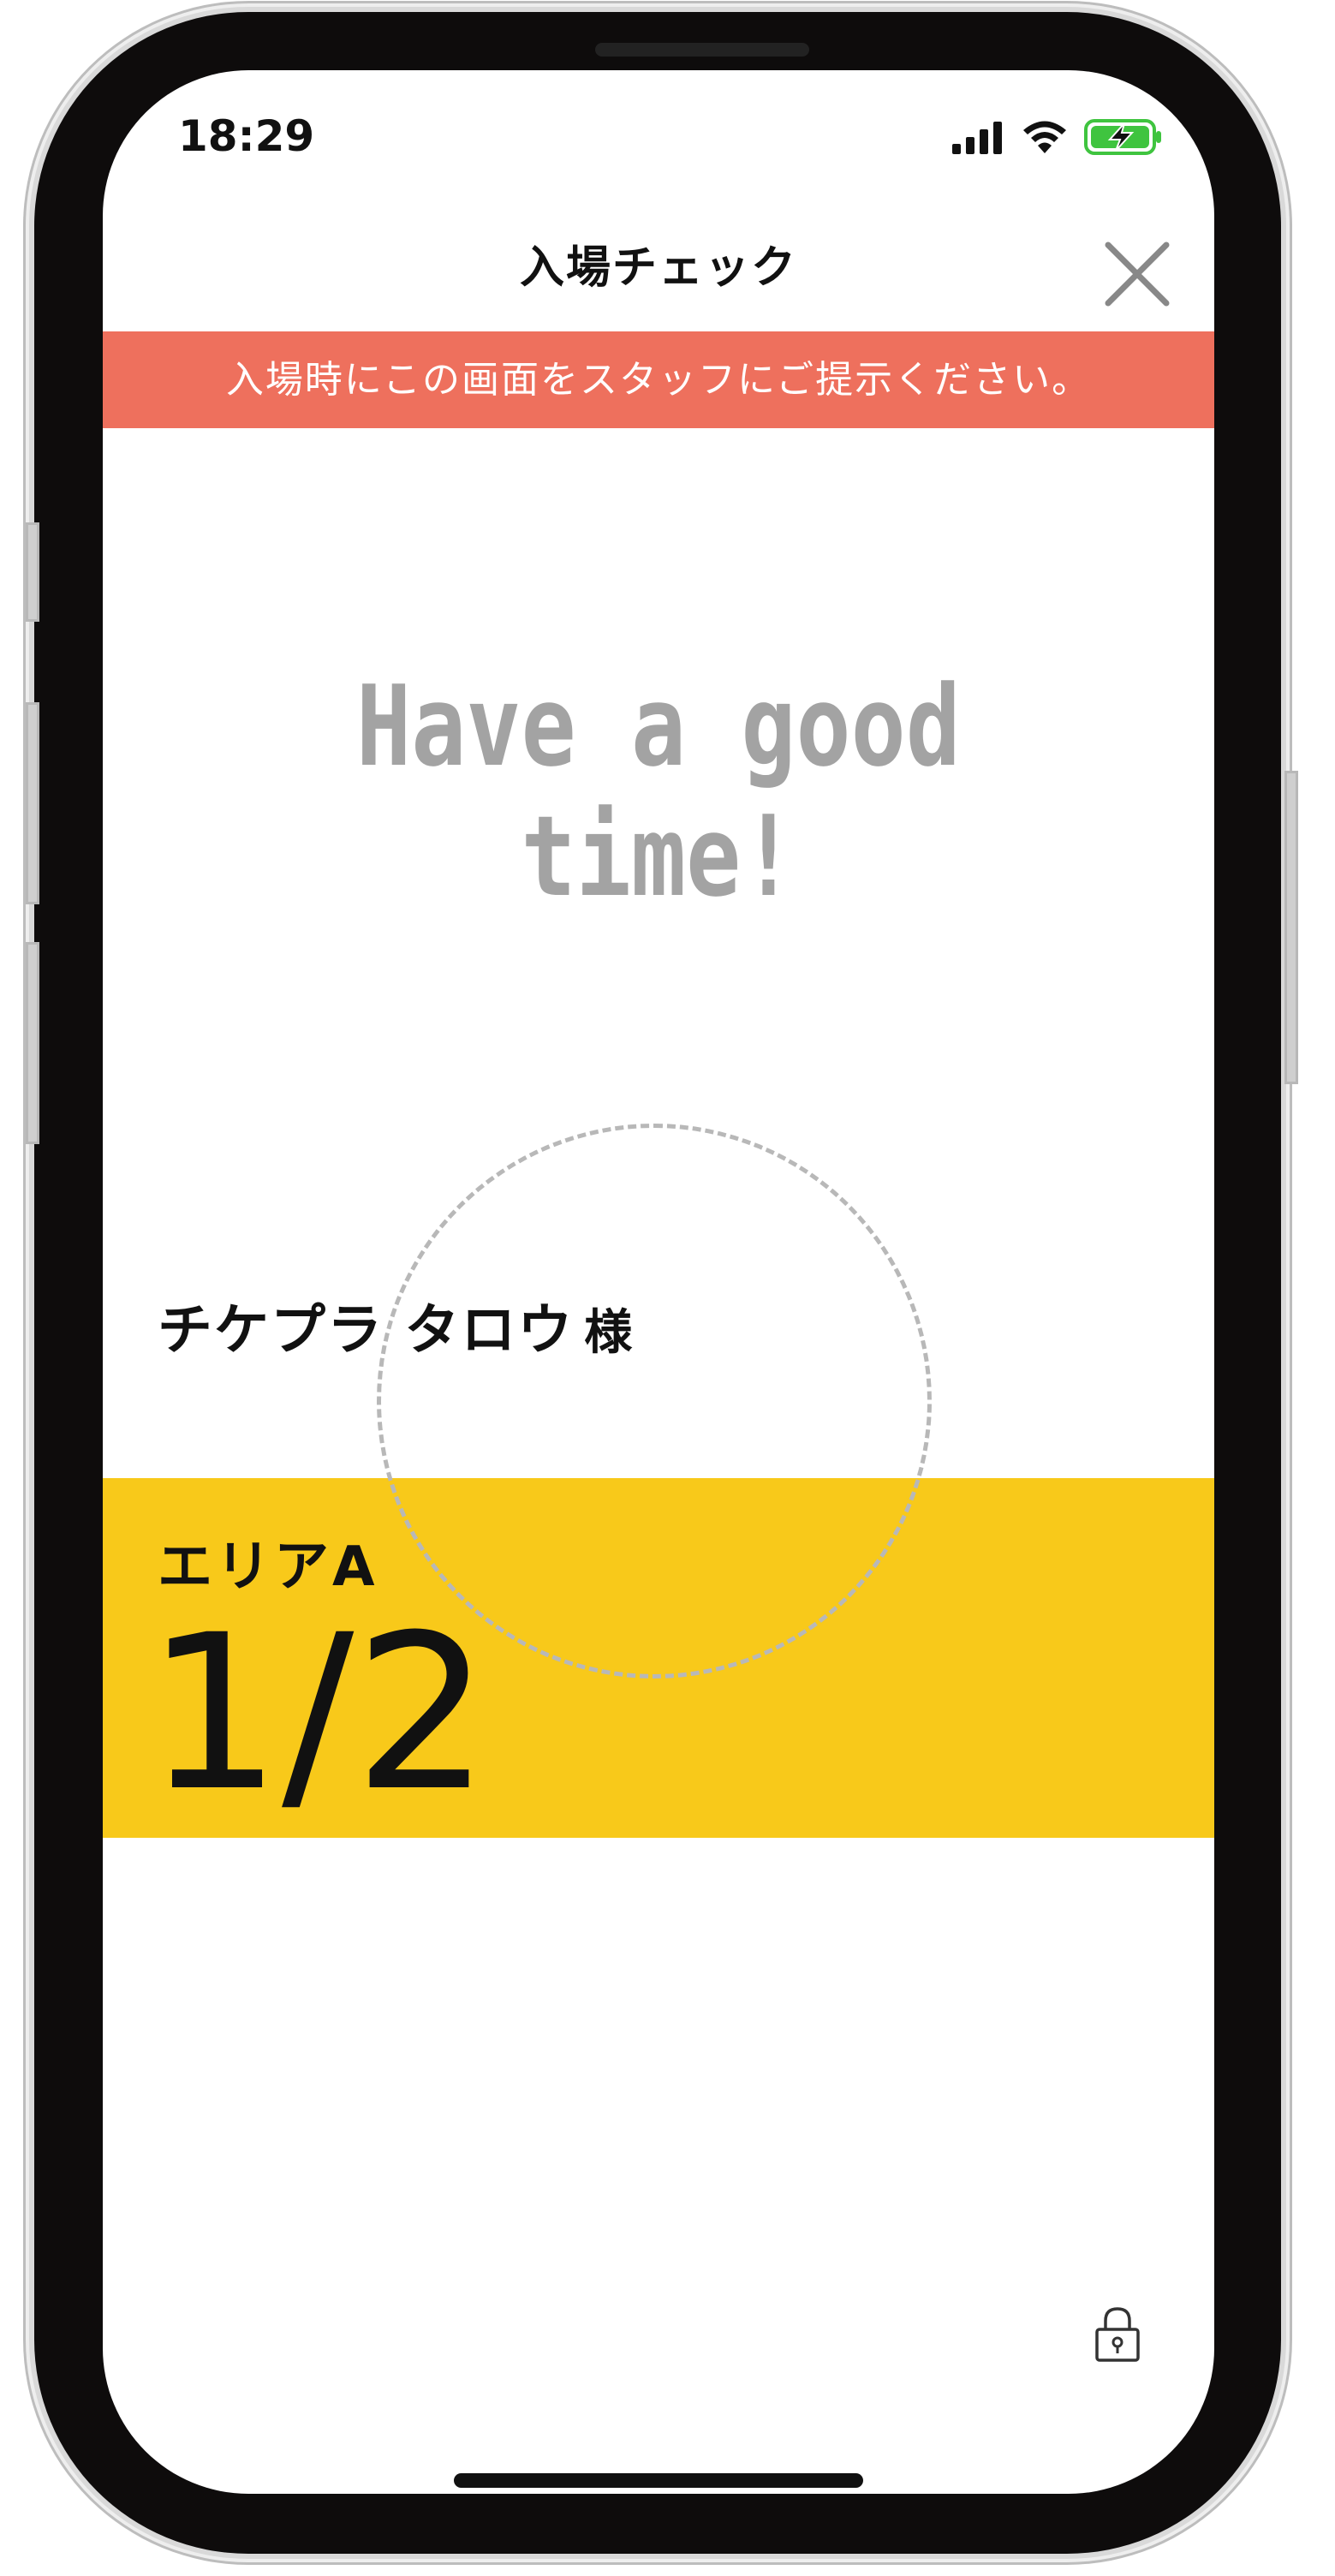 The height and width of the screenshot is (2576, 1335). What do you see at coordinates (318, 1713) in the screenshot?
I see `ticket-count: 1/2` at bounding box center [318, 1713].